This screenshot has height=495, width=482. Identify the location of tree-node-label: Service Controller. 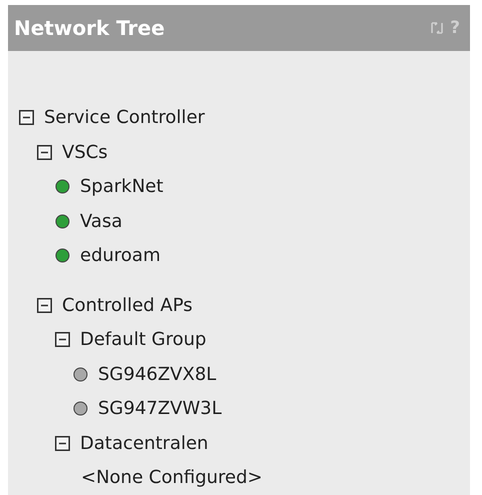
(124, 117).